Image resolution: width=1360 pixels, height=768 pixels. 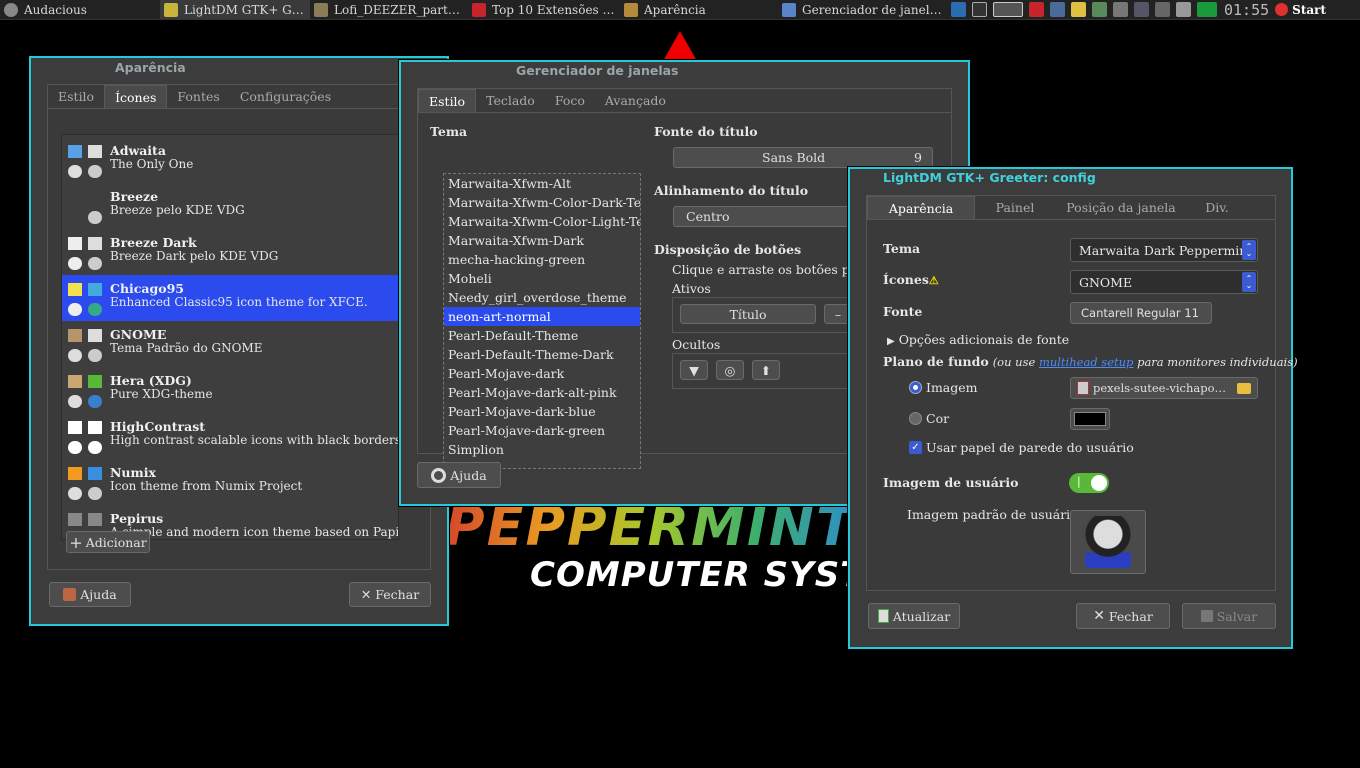 What do you see at coordinates (542, 335) in the screenshot?
I see `wm-theme-item: Pearl-Default-Theme` at bounding box center [542, 335].